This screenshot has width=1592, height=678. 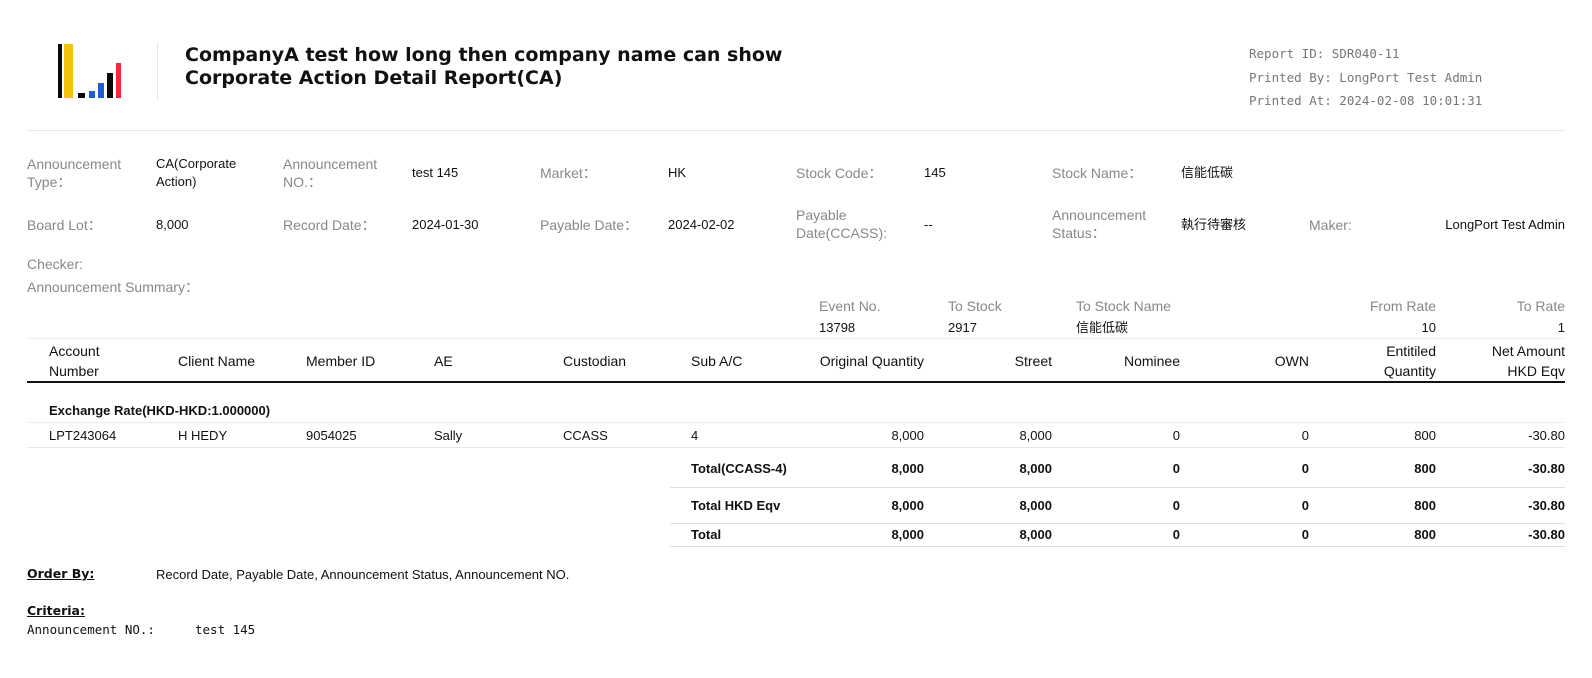 What do you see at coordinates (1123, 306) in the screenshot?
I see `to-stock-name-header: To Stock Name` at bounding box center [1123, 306].